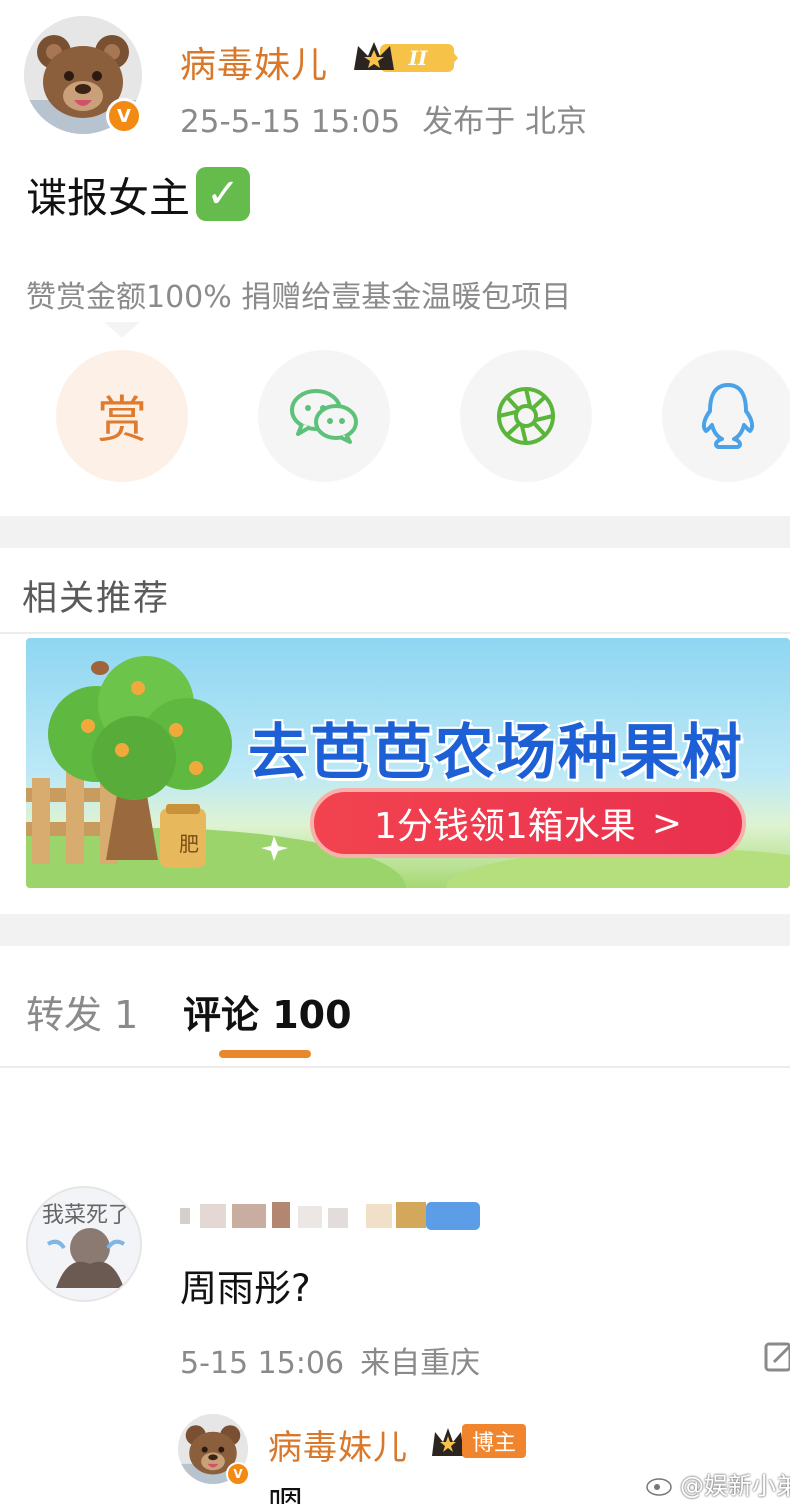  Describe the element at coordinates (262, 1363) in the screenshot. I see `comment-time: 5-15 15:06` at that location.